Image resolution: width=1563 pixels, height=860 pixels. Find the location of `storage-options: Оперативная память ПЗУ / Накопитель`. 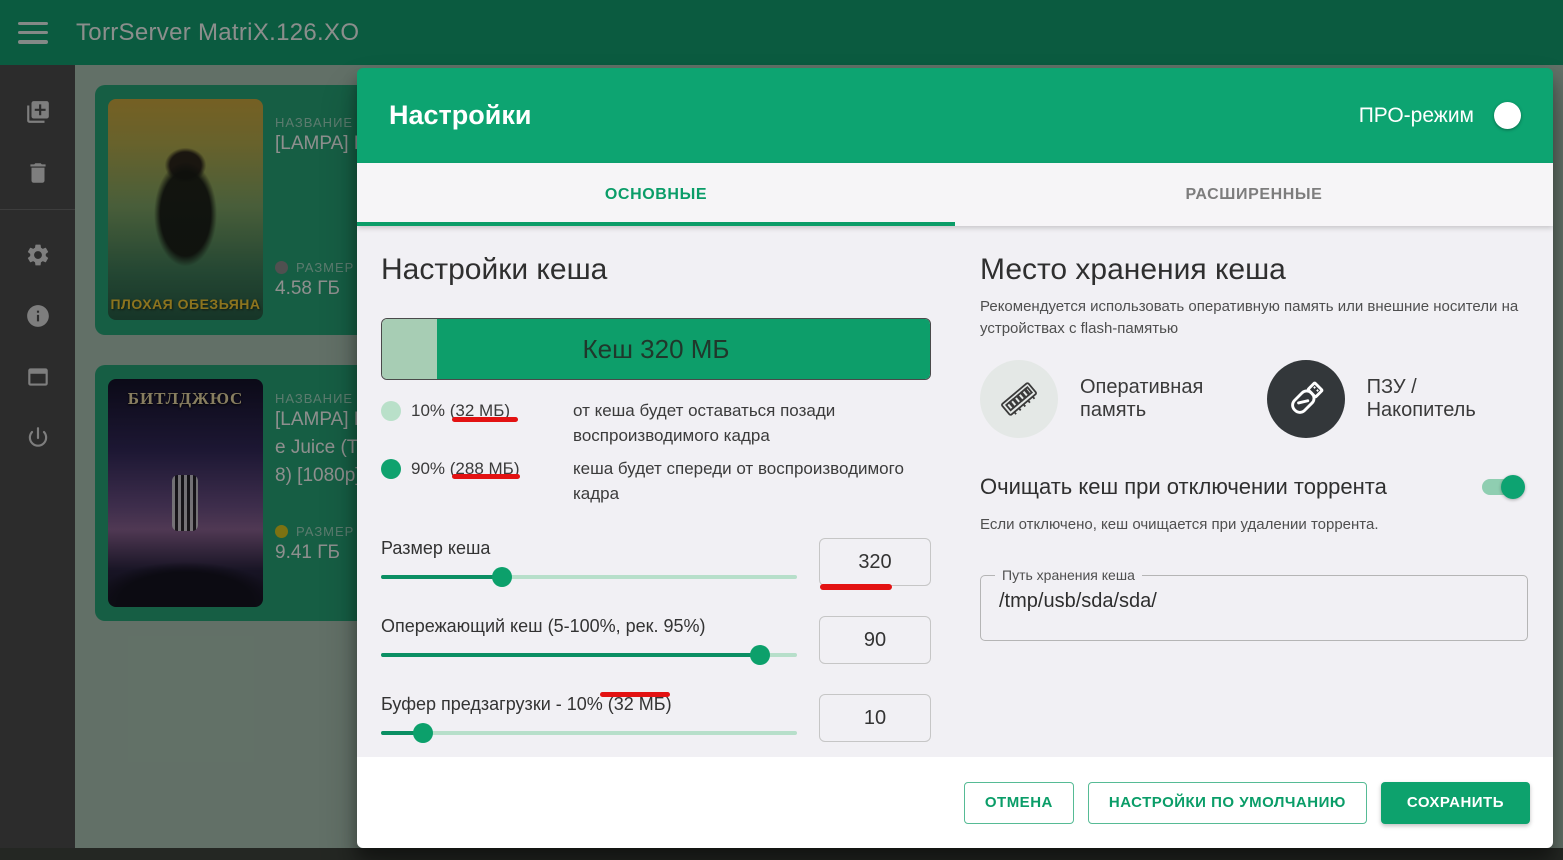

storage-options: Оперативная память ПЗУ / Накопитель is located at coordinates (1254, 399).